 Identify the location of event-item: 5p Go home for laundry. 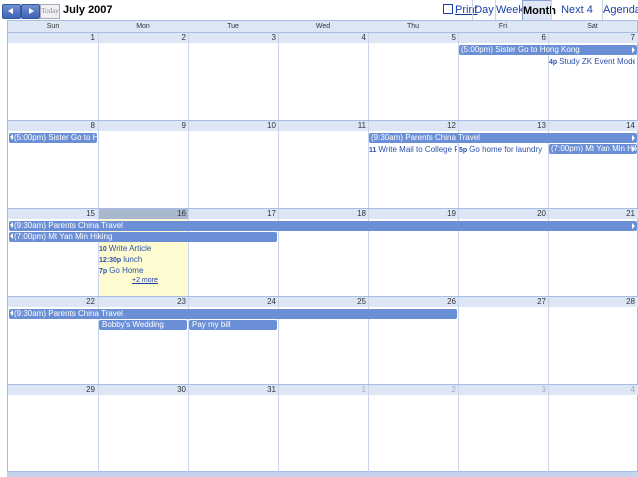
(503, 149).